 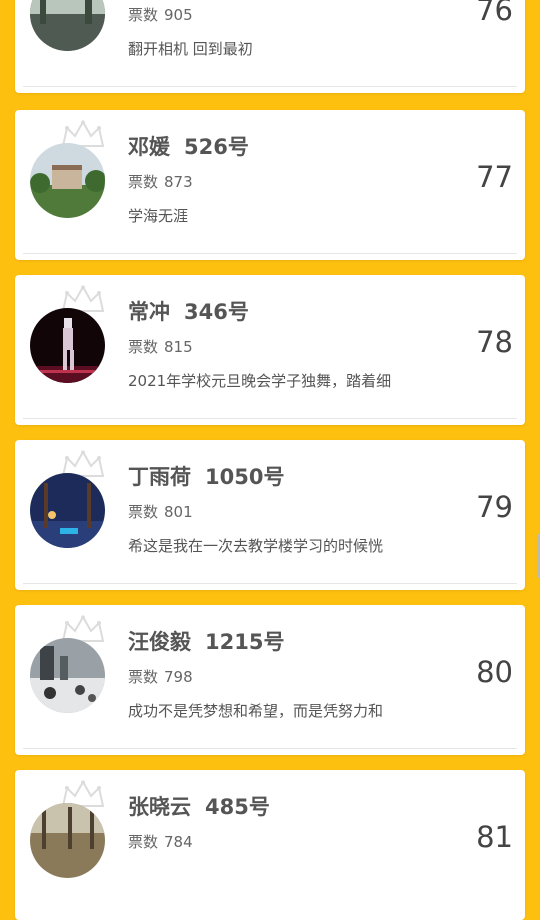 I want to click on rank-number: 76, so click(x=494, y=13).